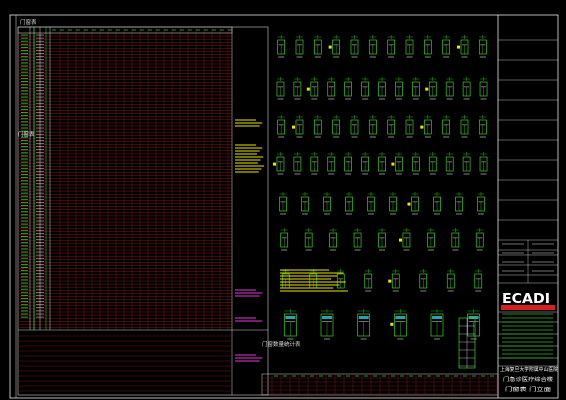 Image resolution: width=566 pixels, height=400 pixels. I want to click on sheet-name: 门窗表 门立面, so click(528, 389).